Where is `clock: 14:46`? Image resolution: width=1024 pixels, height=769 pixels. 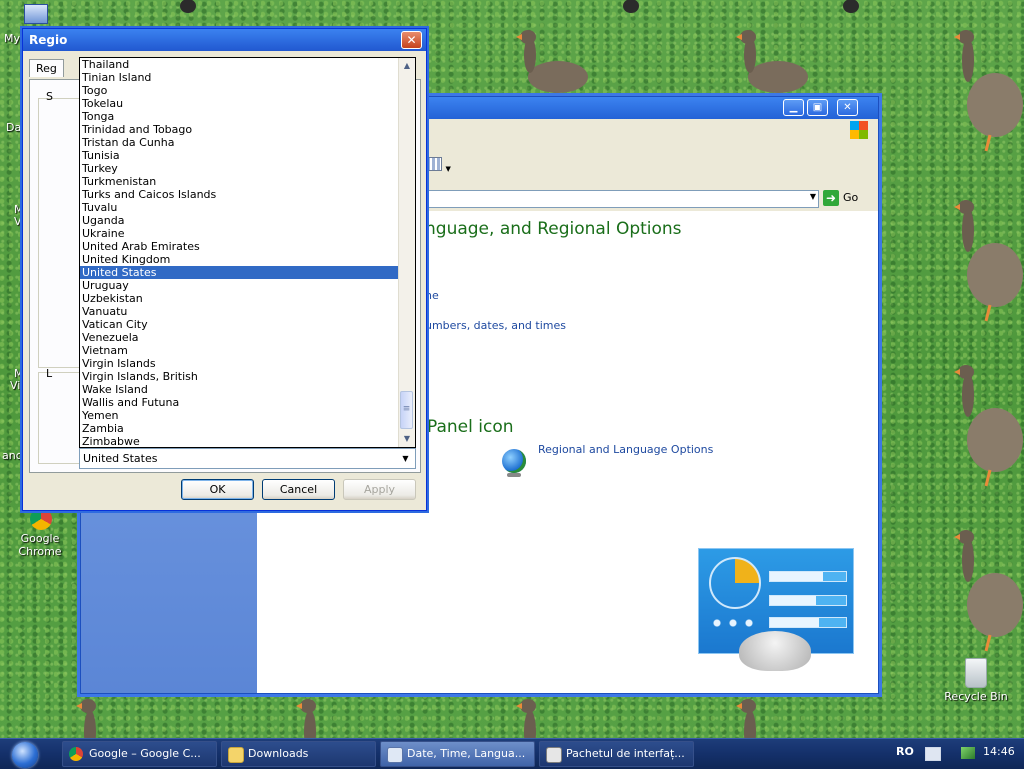
clock: 14:46 is located at coordinates (999, 751).